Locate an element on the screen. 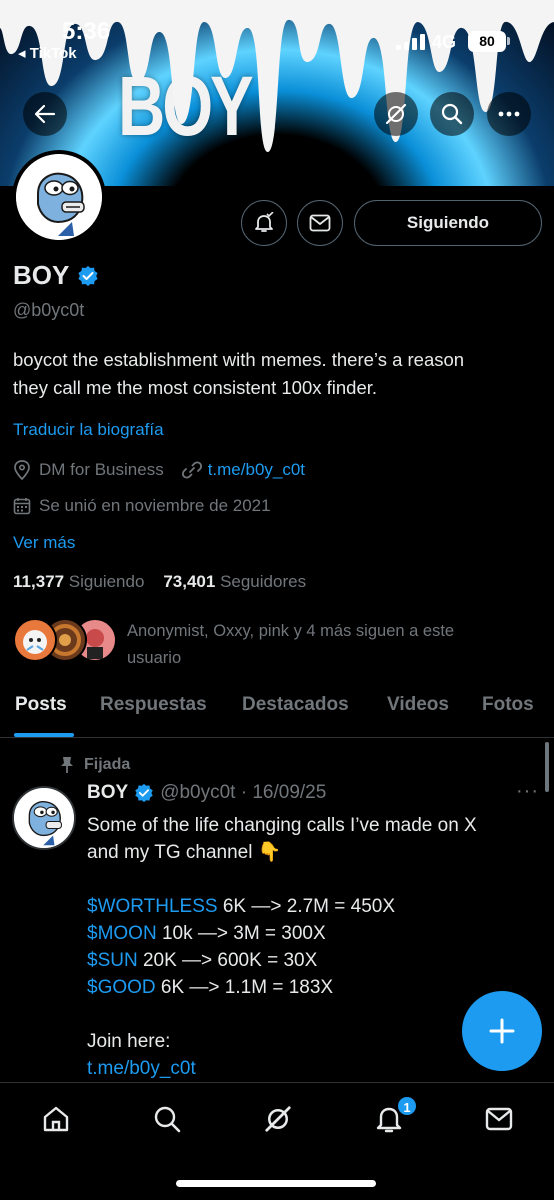  pin-icon is located at coordinates (67, 765).